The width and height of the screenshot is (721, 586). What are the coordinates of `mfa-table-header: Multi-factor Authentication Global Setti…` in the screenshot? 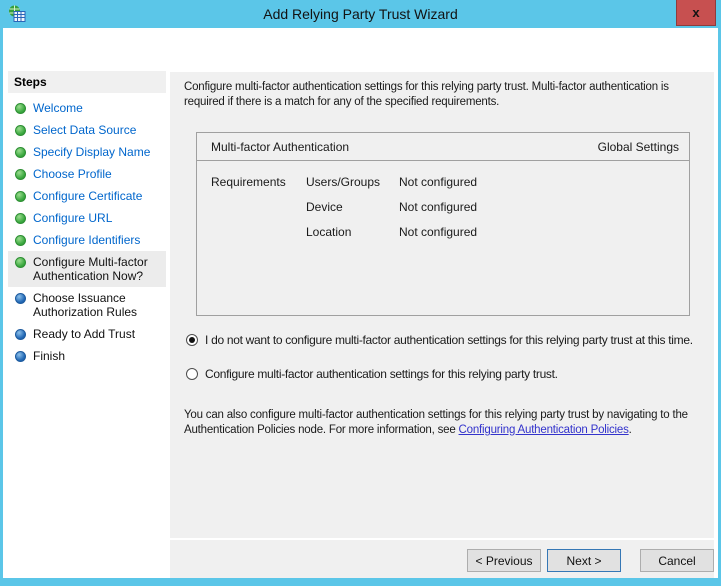 It's located at (443, 147).